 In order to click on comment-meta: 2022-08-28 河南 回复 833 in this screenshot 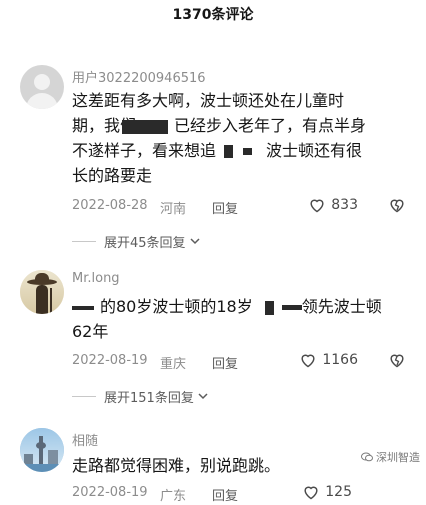, I will do `click(249, 207)`.